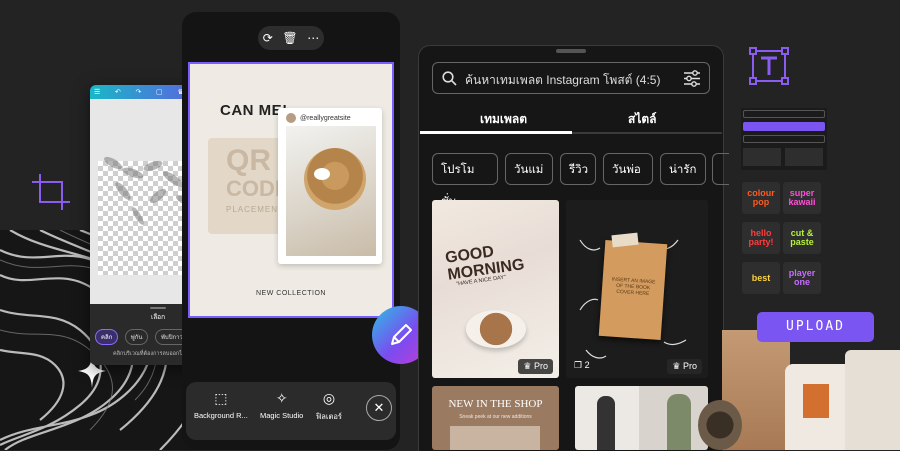 Image resolution: width=900 pixels, height=451 pixels. I want to click on comment-icon: ▢, so click(159, 92).